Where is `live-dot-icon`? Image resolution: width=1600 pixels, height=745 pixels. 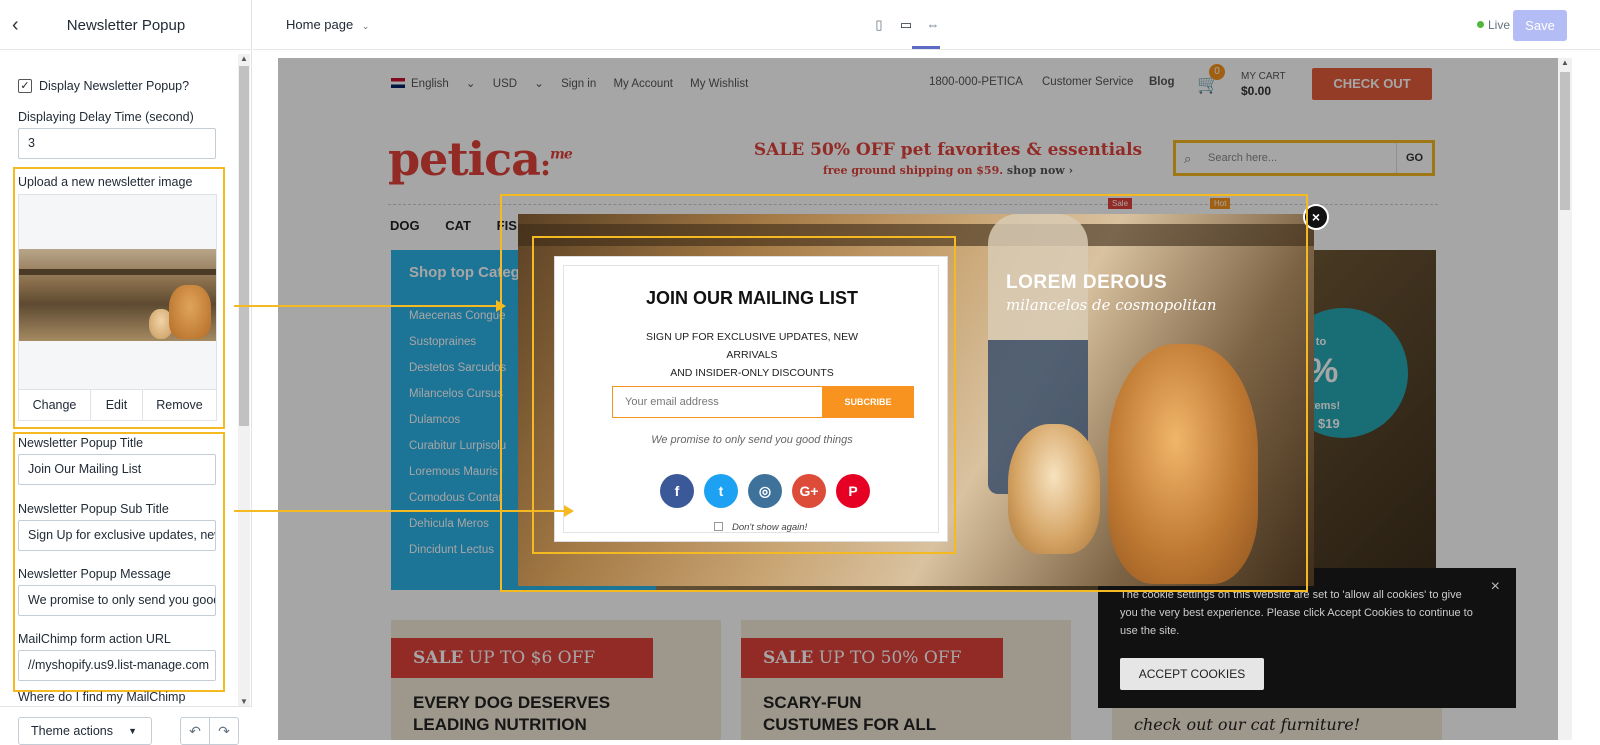
live-dot-icon is located at coordinates (1480, 24).